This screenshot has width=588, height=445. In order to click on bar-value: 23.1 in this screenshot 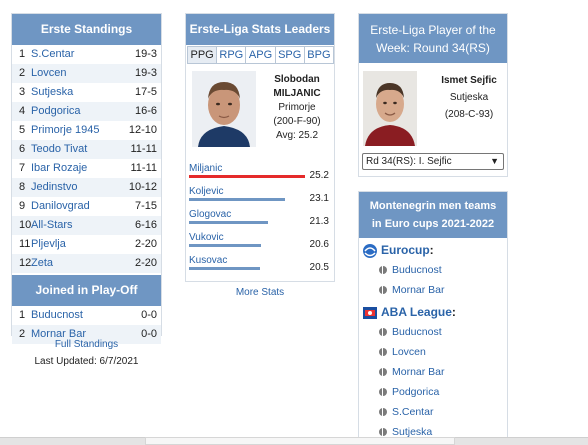, I will do `click(319, 198)`.